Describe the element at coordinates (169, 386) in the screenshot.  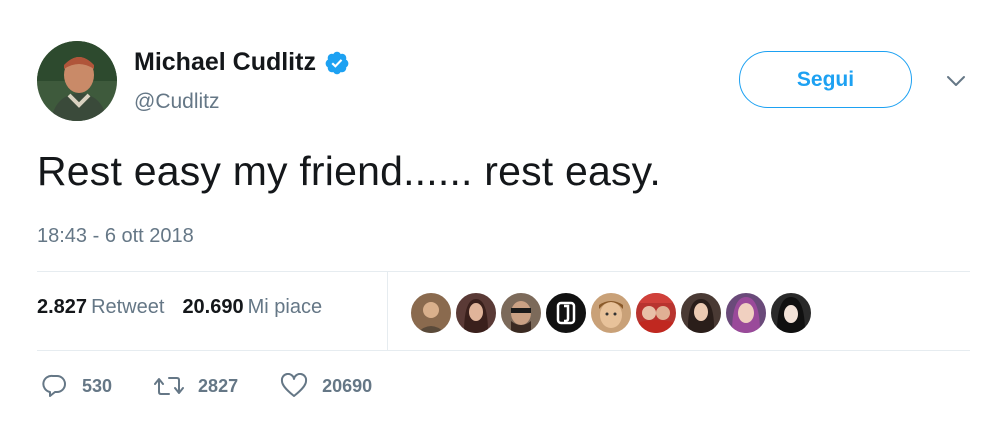
I see `retweet-icon` at that location.